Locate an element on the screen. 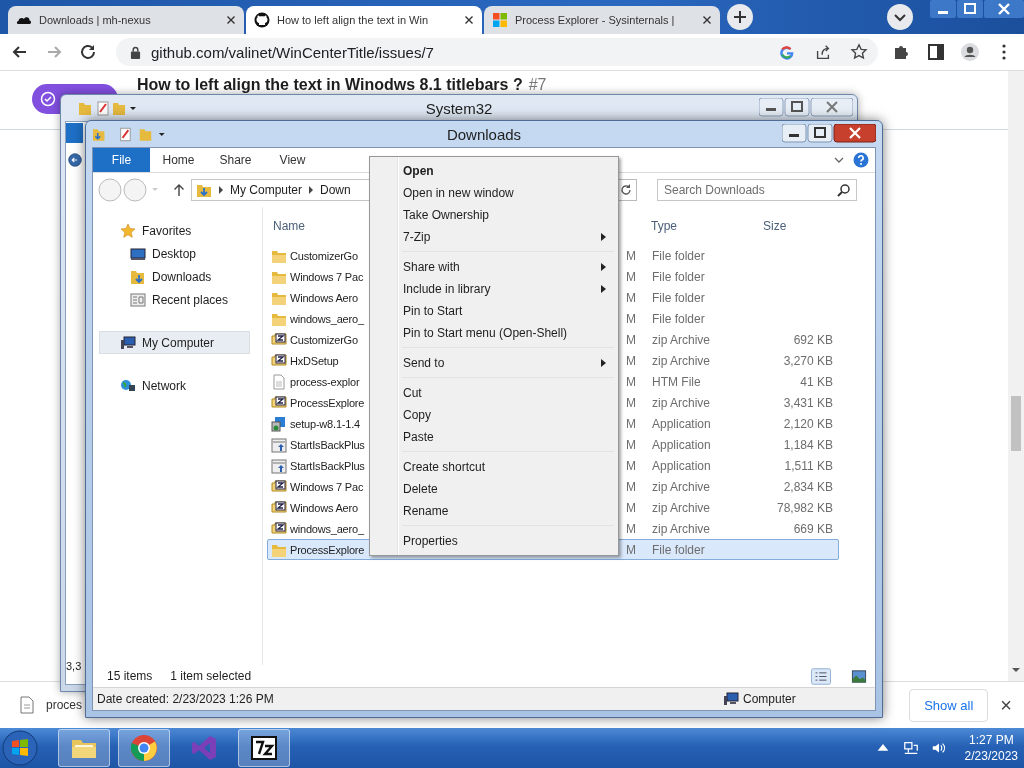  size-cell: 669 KB is located at coordinates (813, 528).